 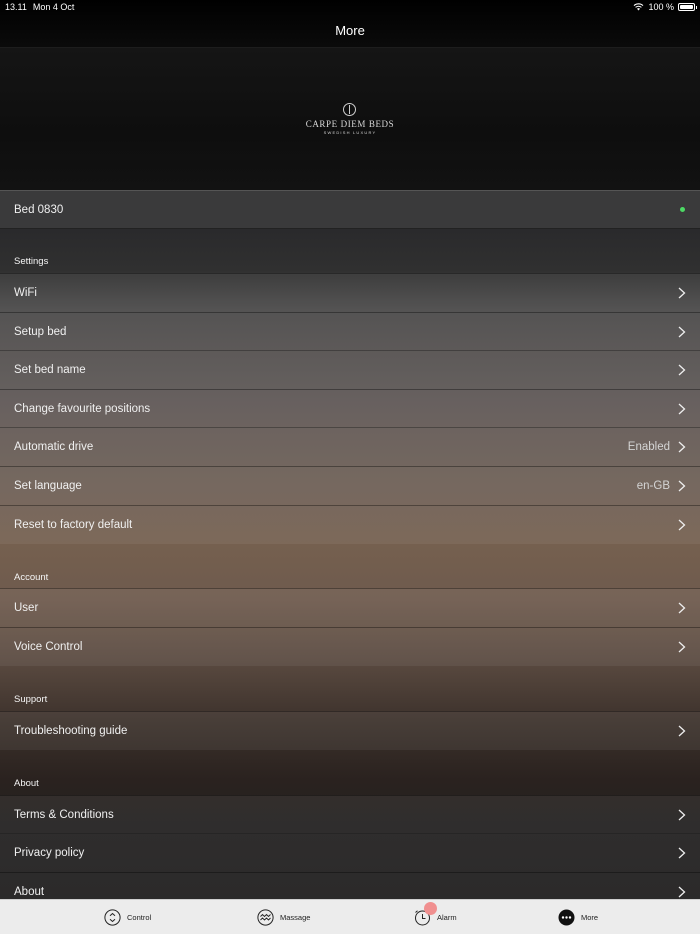 I want to click on status-indicators: 100 %, so click(x=665, y=7).